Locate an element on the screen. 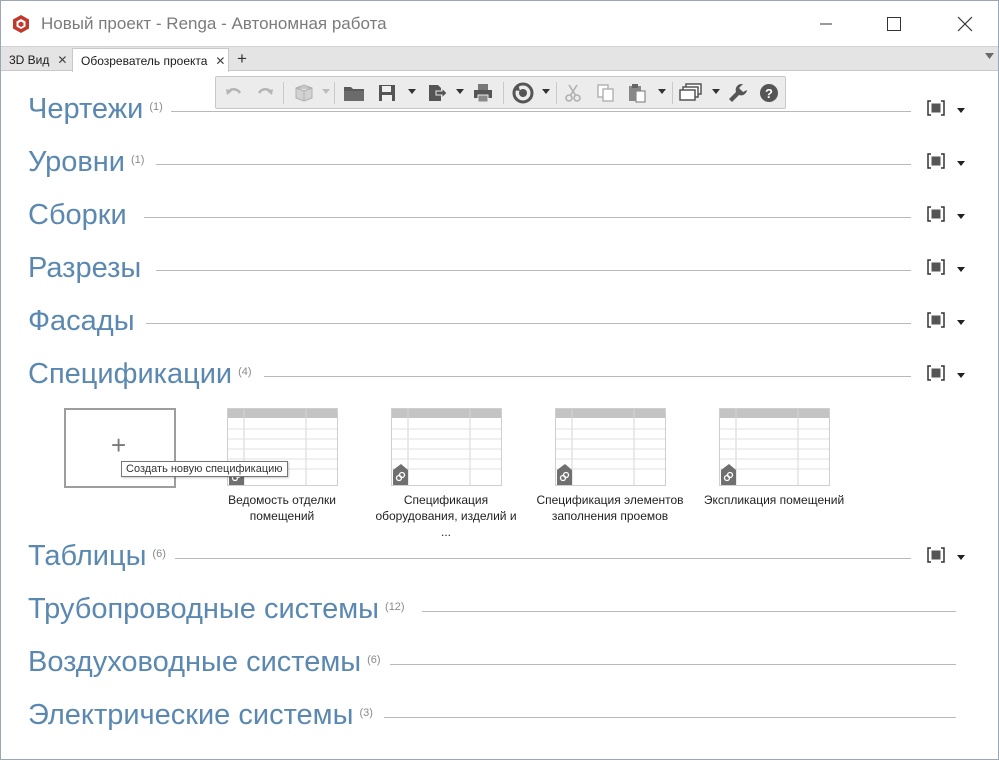  section-title-text: Электрические системы is located at coordinates (191, 715).